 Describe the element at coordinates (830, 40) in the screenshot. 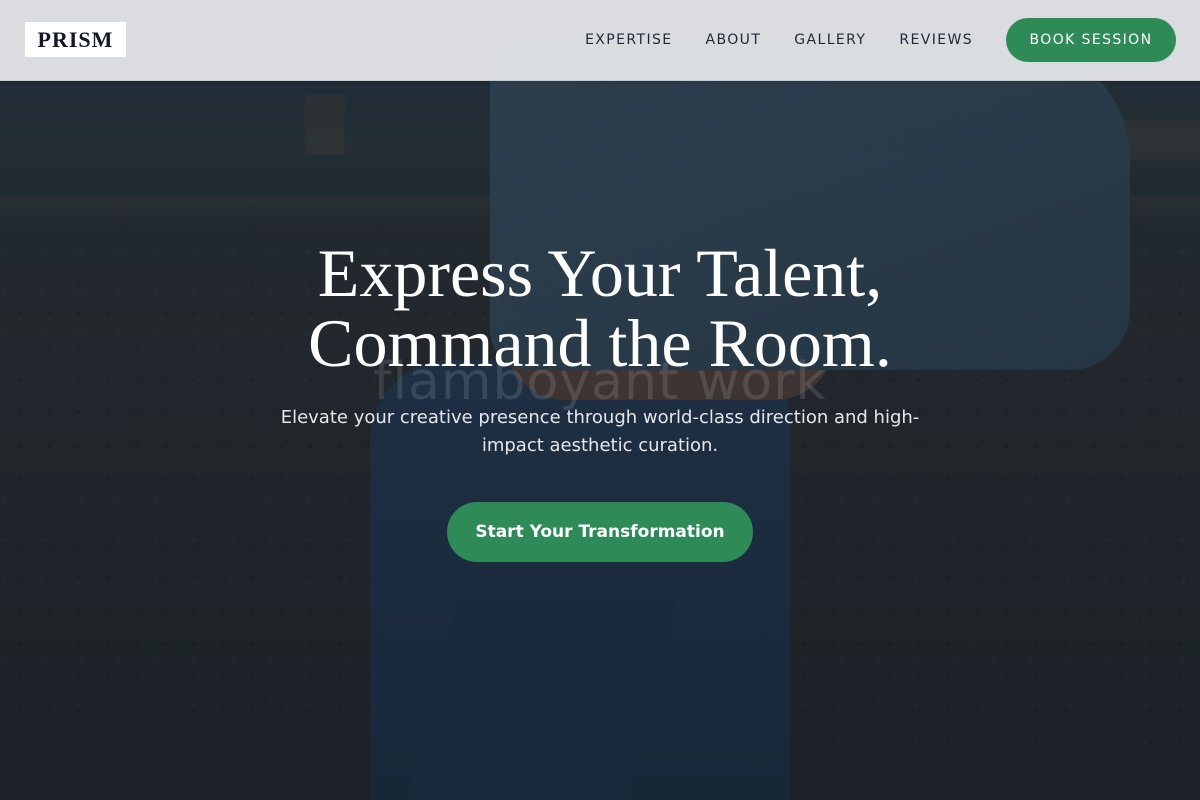

I see `nav-link-gallery: GALLERY` at that location.